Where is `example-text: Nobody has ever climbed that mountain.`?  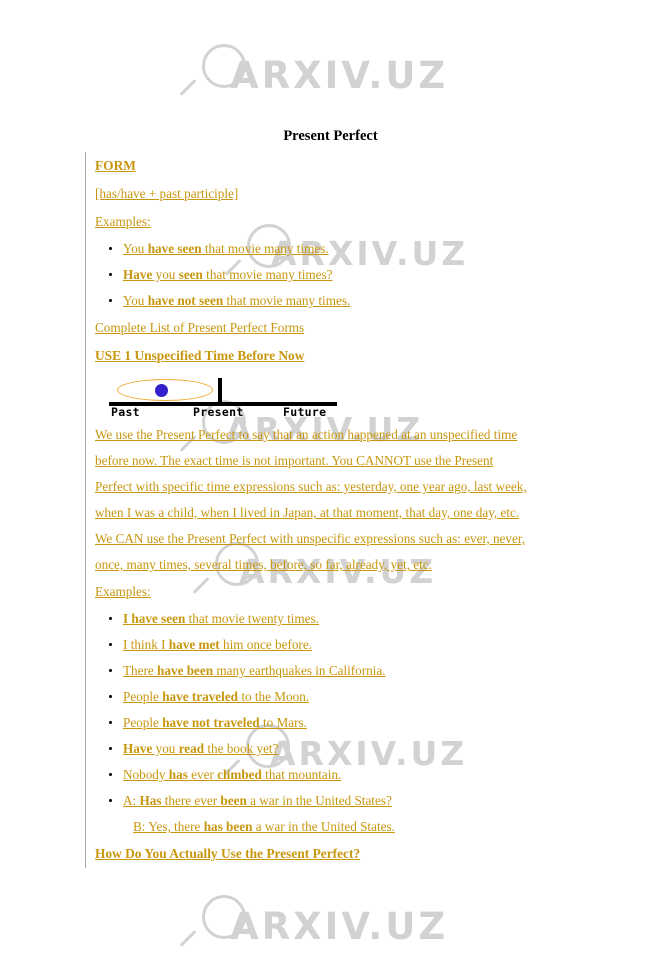
example-text: Nobody has ever climbed that mountain. is located at coordinates (232, 774).